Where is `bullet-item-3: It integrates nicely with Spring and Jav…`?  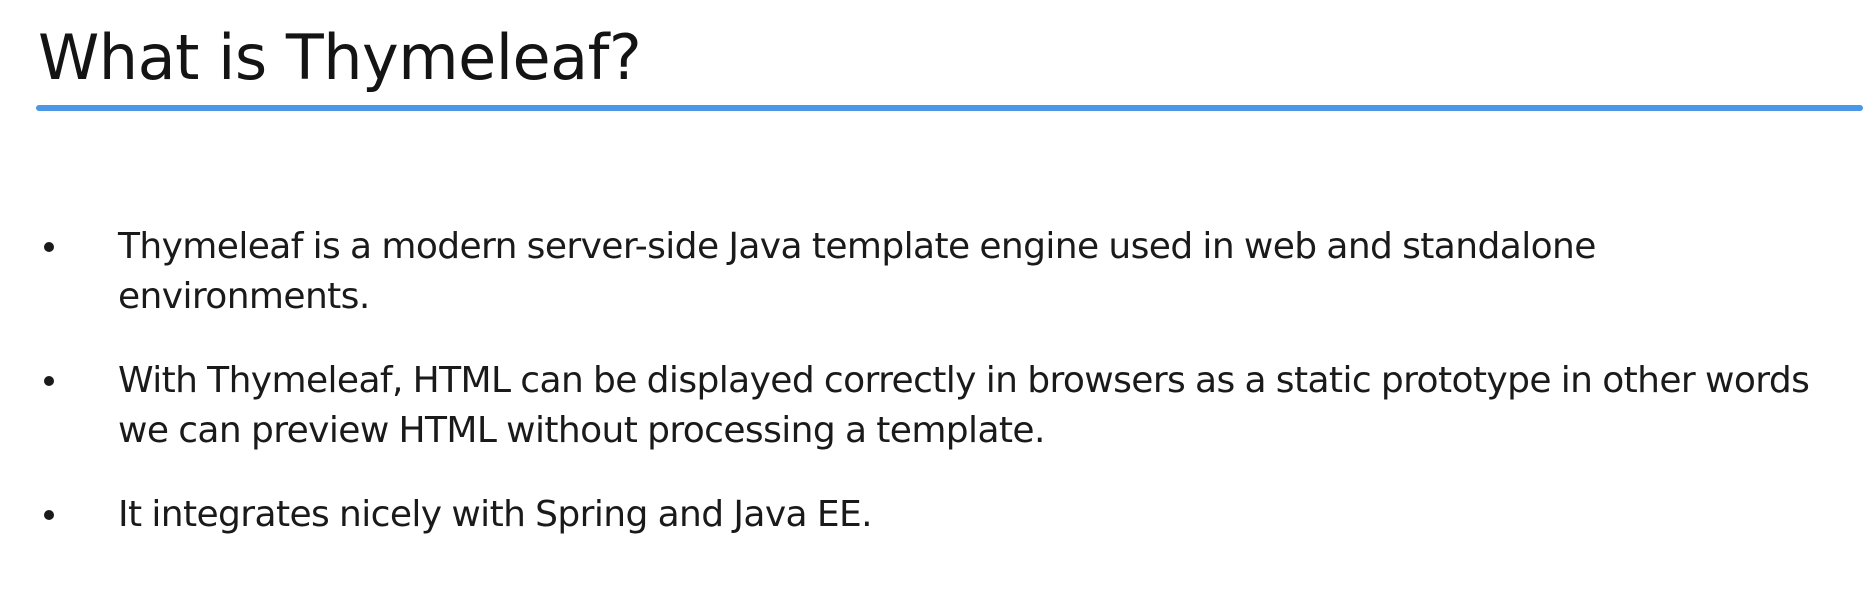 bullet-item-3: It integrates nicely with Spring and Jav… is located at coordinates (934, 515).